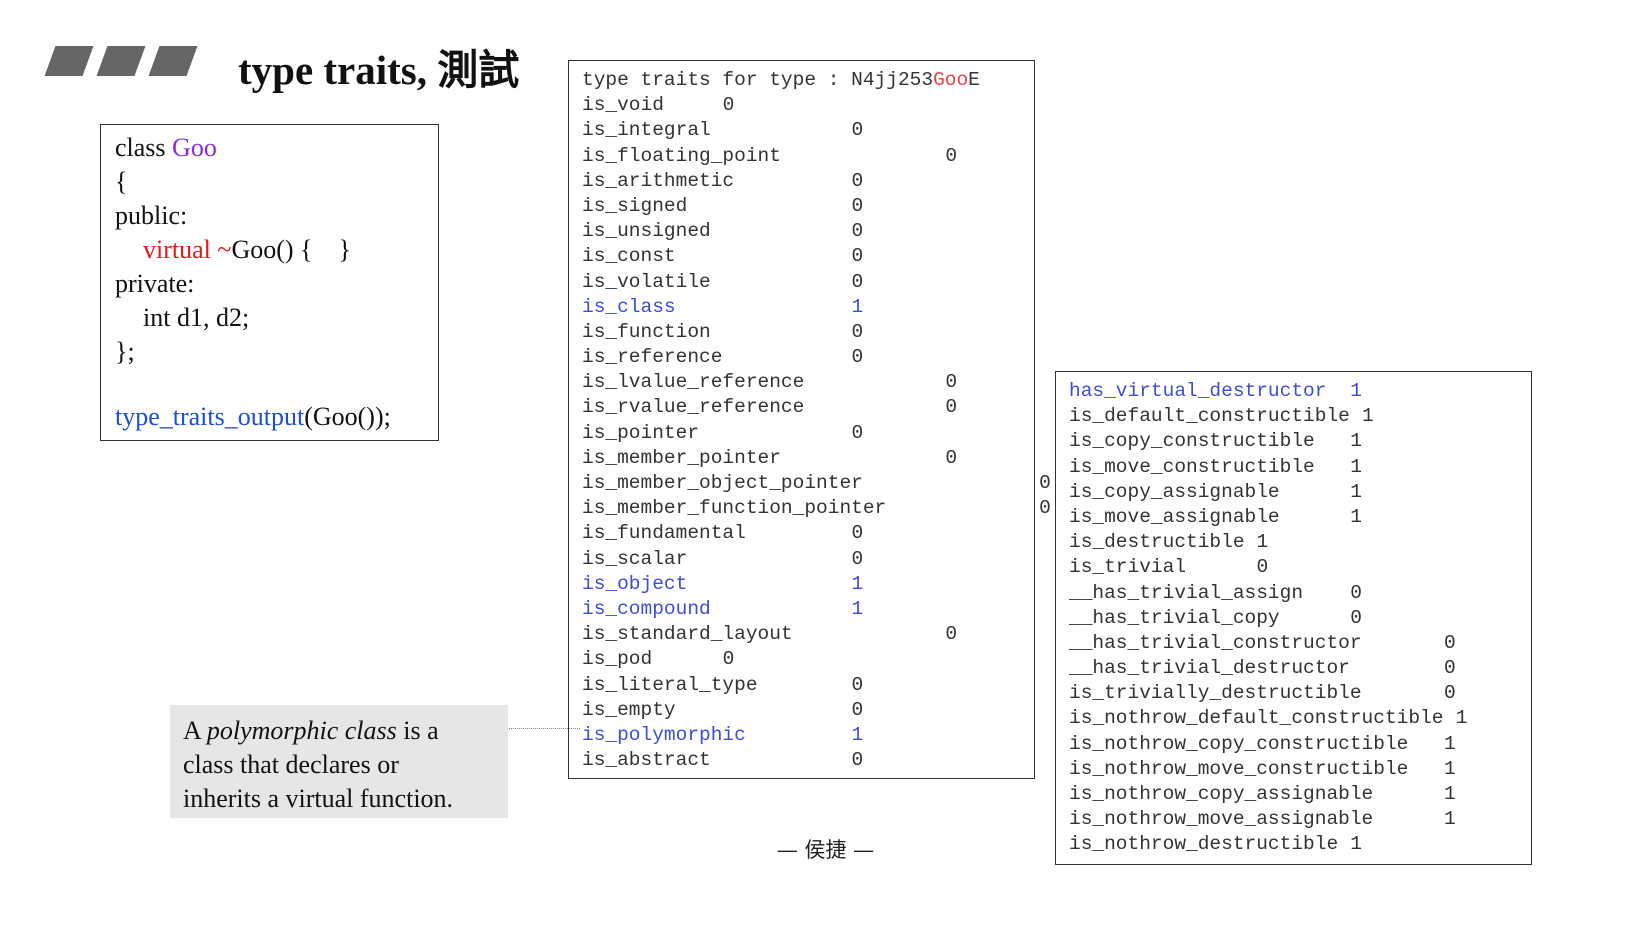  I want to click on trait-row: is_class 1, so click(808, 307).